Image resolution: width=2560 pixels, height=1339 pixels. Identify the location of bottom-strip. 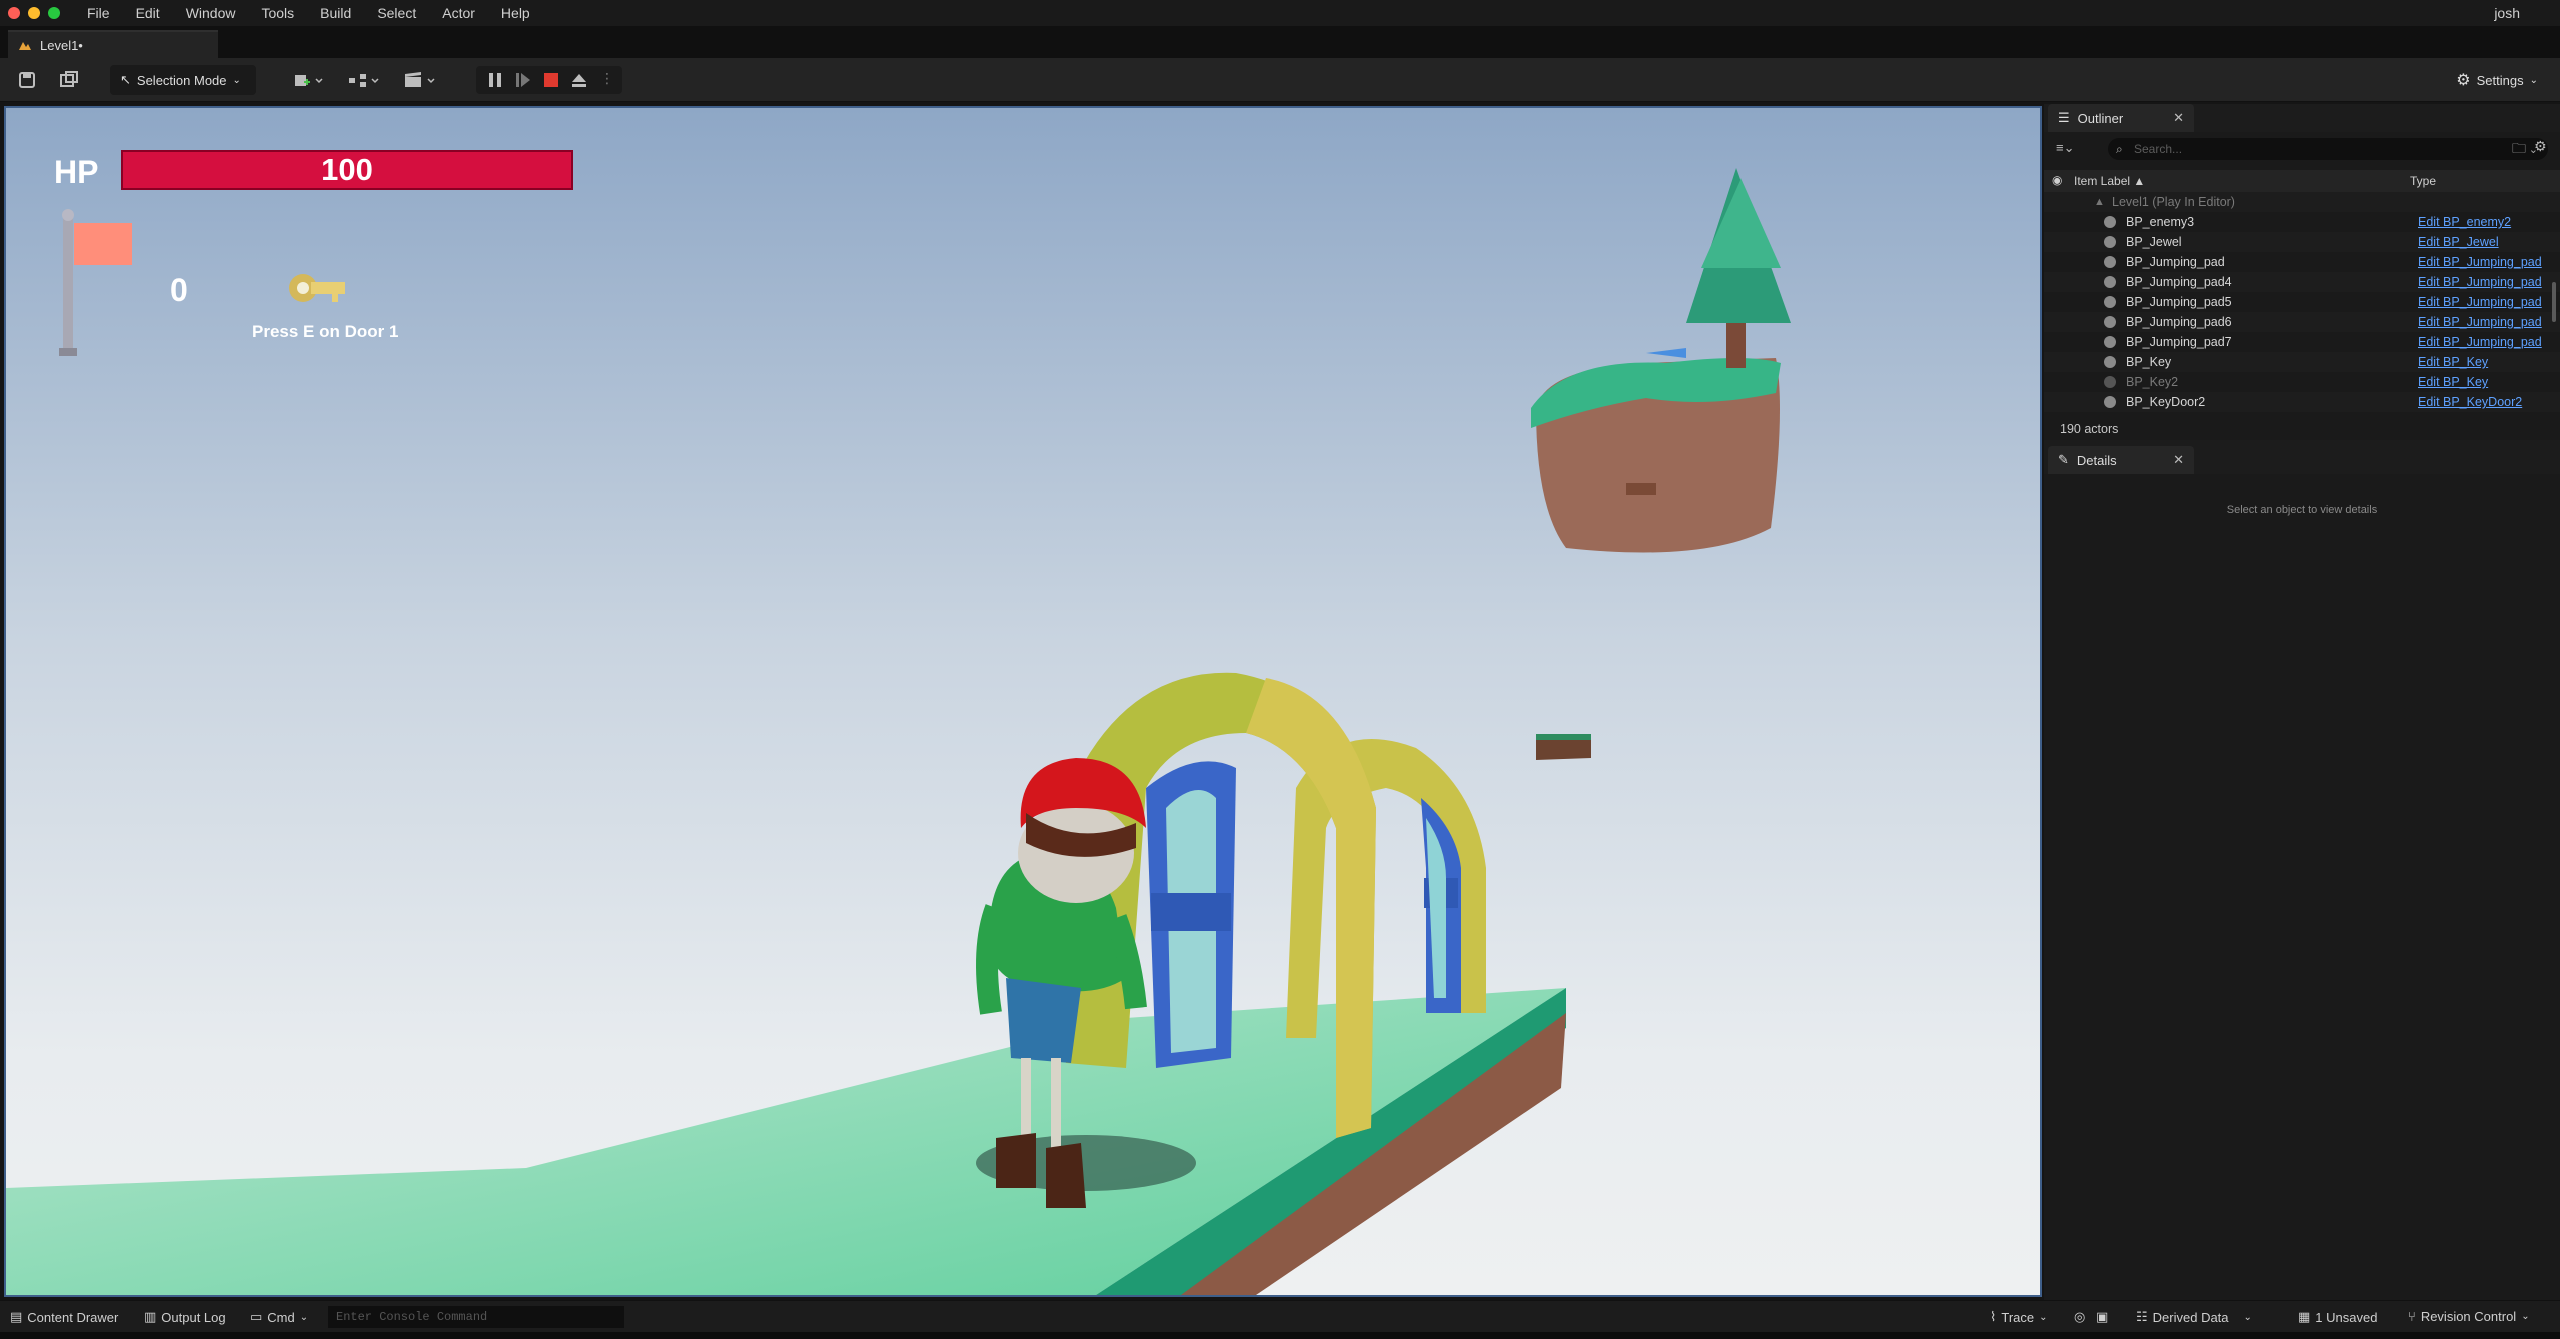
(1280, 1335).